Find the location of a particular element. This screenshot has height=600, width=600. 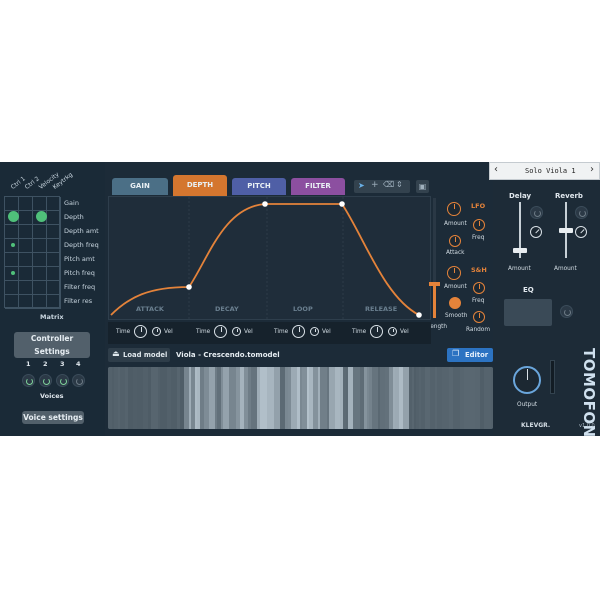

eq-power-icon is located at coordinates (566, 311).